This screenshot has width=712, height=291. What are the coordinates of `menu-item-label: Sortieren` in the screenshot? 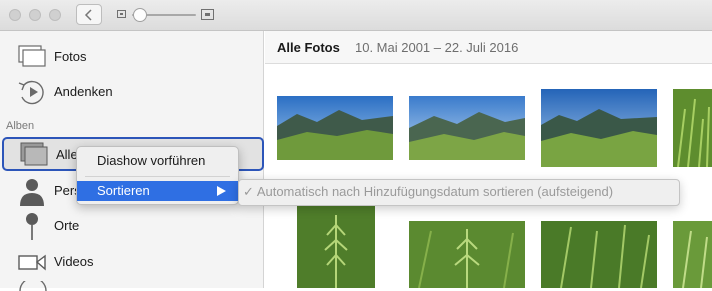 It's located at (123, 190).